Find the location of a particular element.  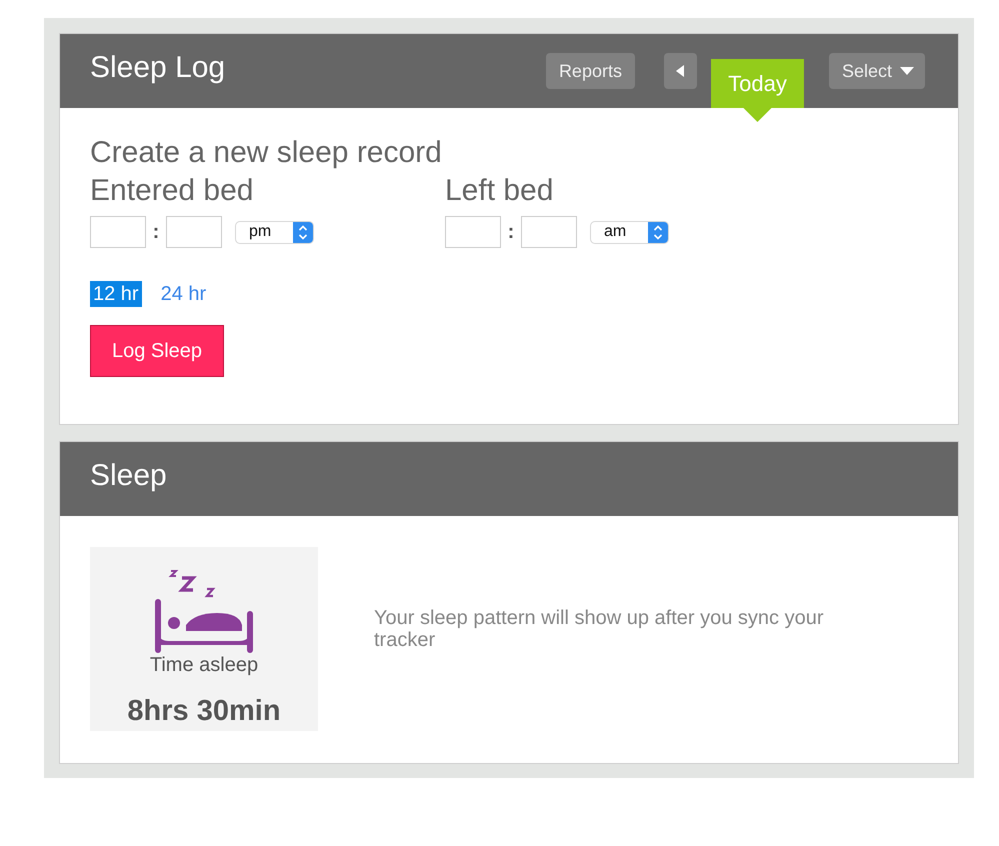

reports-button: Reports is located at coordinates (590, 71).